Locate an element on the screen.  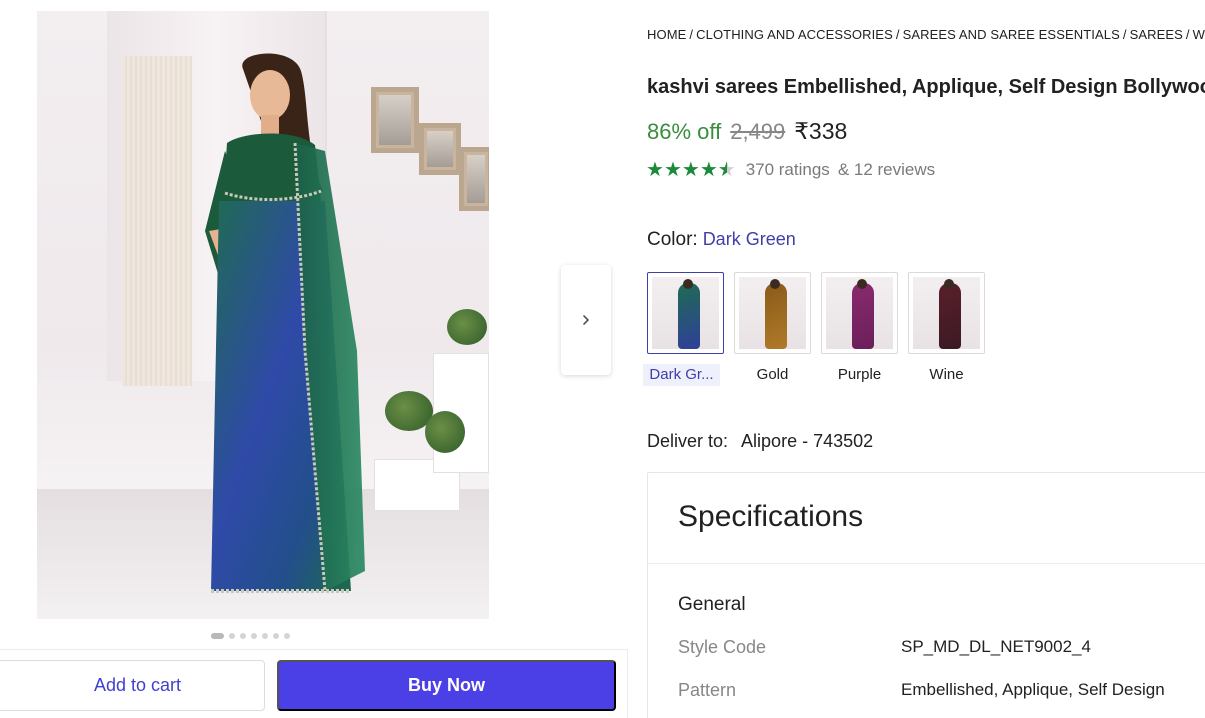
carousel-next-button is located at coordinates (586, 320).